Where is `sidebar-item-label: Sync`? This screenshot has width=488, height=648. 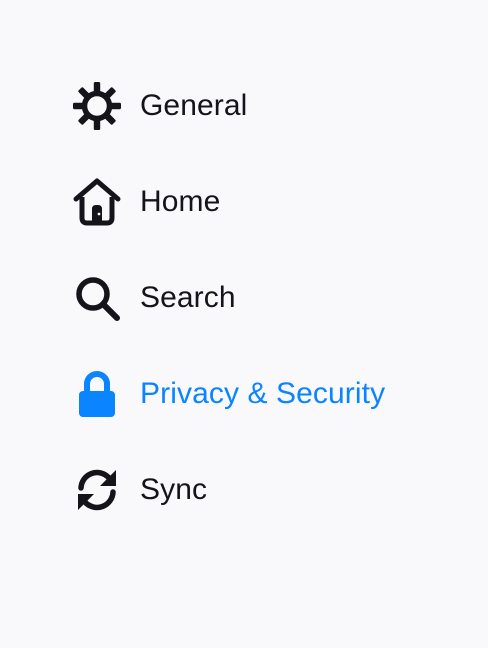
sidebar-item-label: Sync is located at coordinates (174, 489).